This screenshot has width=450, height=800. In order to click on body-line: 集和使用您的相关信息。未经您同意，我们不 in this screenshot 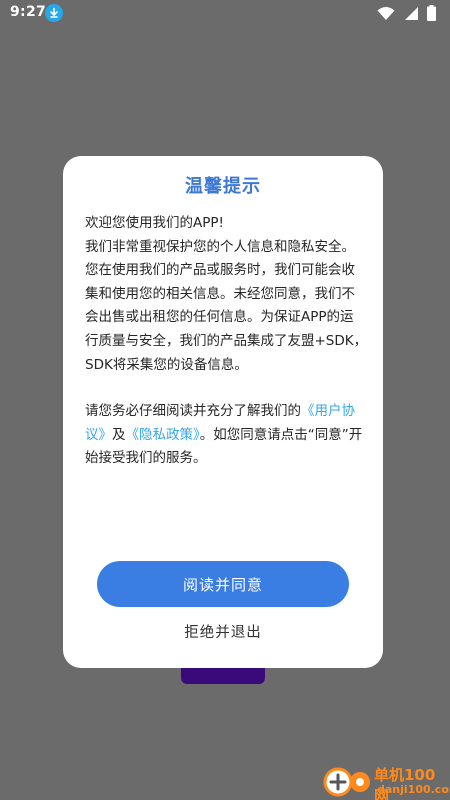, I will do `click(220, 293)`.